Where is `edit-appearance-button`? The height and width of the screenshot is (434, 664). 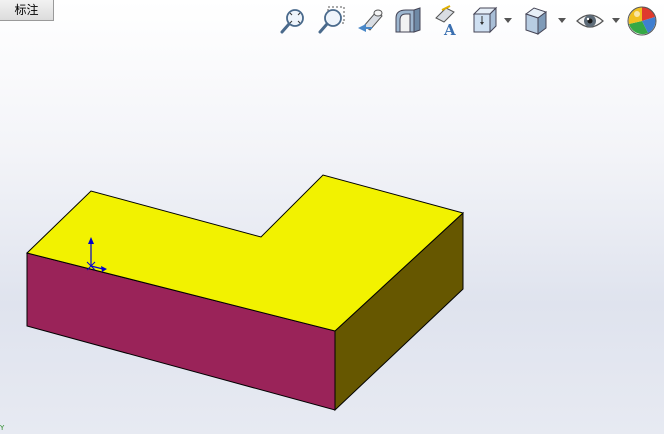 edit-appearance-button is located at coordinates (642, 21).